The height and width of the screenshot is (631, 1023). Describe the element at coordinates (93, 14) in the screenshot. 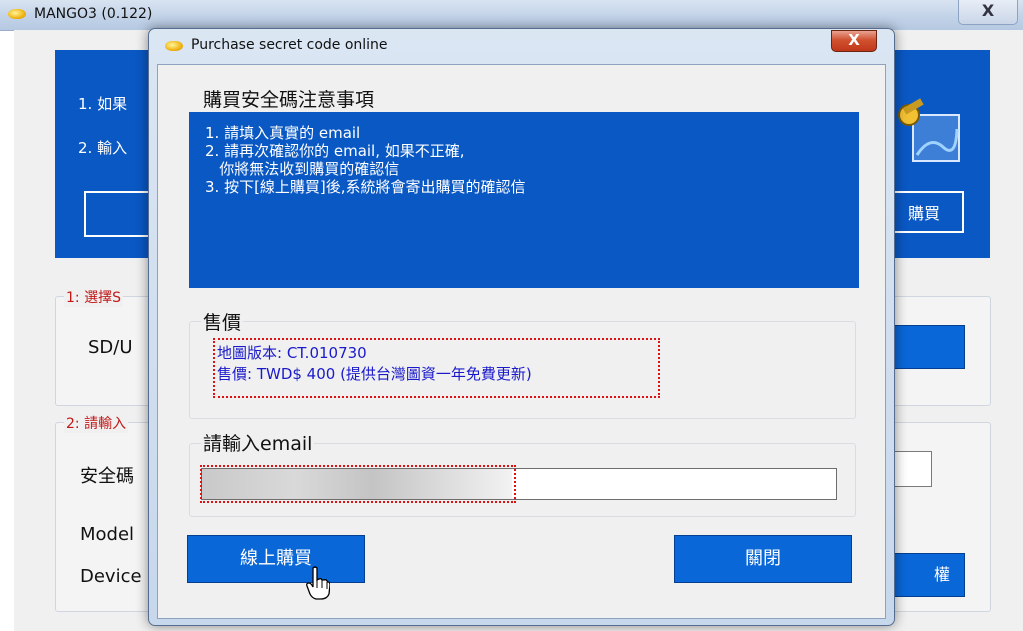

I see `main-window-title: MANGO3 (0.122)` at that location.